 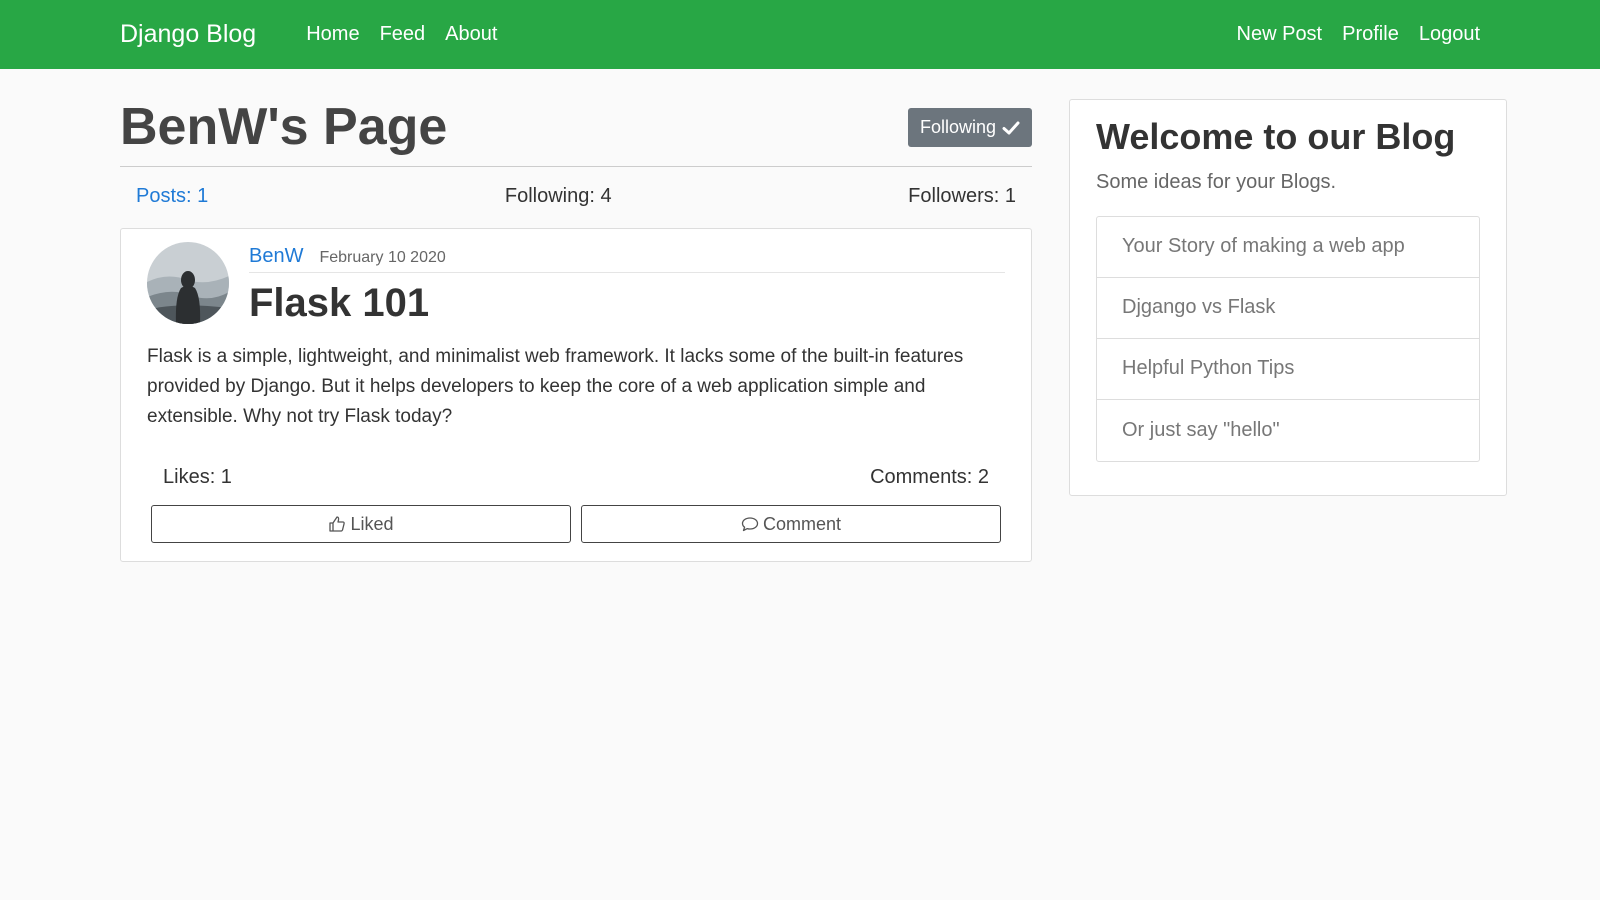 What do you see at coordinates (558, 196) in the screenshot?
I see `following-count: Following: 4` at bounding box center [558, 196].